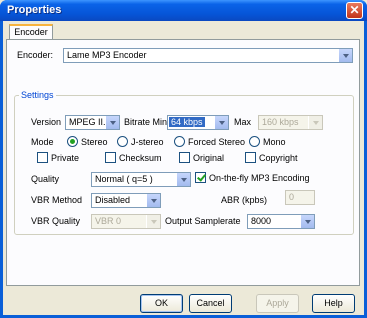 The width and height of the screenshot is (367, 318). I want to click on bitrate-min-select-value: 64 kbps, so click(187, 122).